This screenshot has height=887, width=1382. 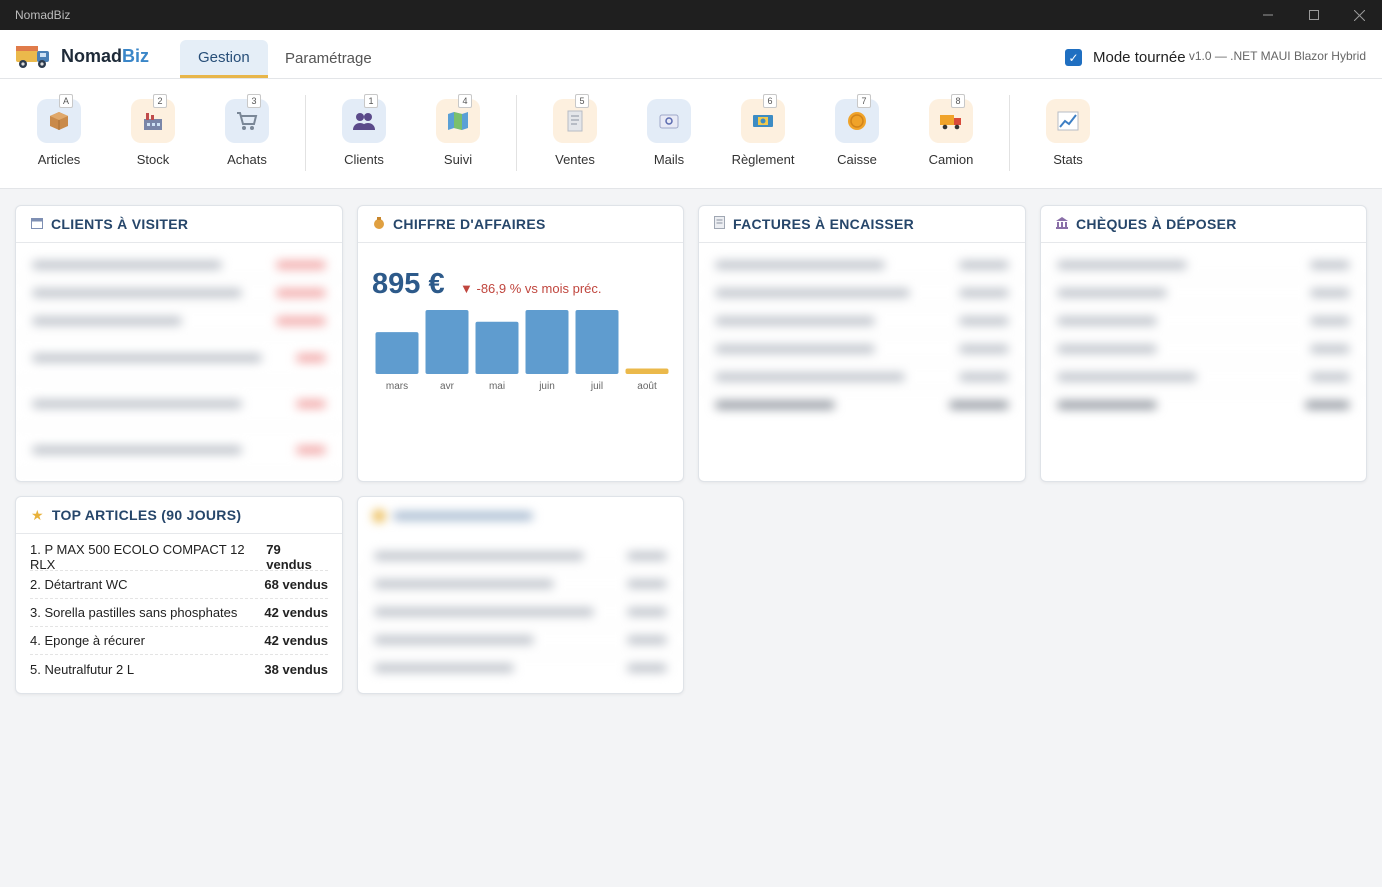 I want to click on card-header: ★ TOP ARTICLES (90 JOURS), so click(x=179, y=515).